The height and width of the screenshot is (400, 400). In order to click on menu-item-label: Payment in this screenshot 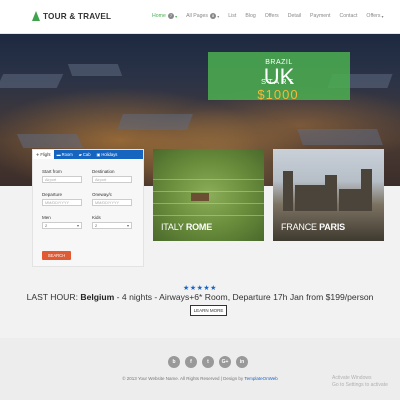, I will do `click(320, 16)`.